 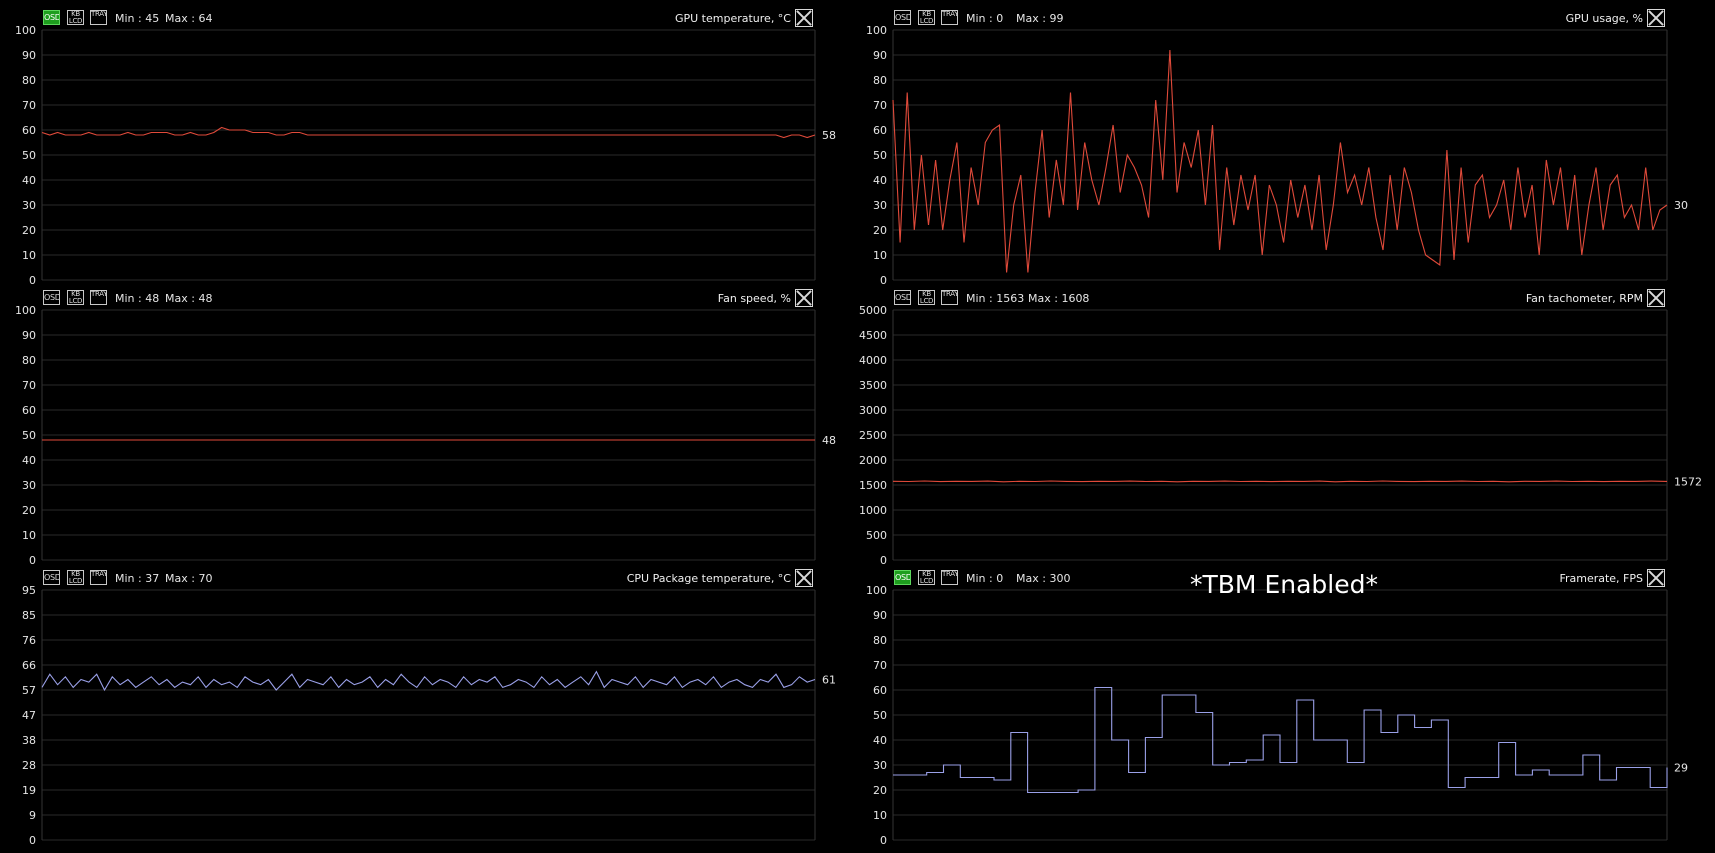 I want to click on max-value: Max : 64, so click(x=189, y=18).